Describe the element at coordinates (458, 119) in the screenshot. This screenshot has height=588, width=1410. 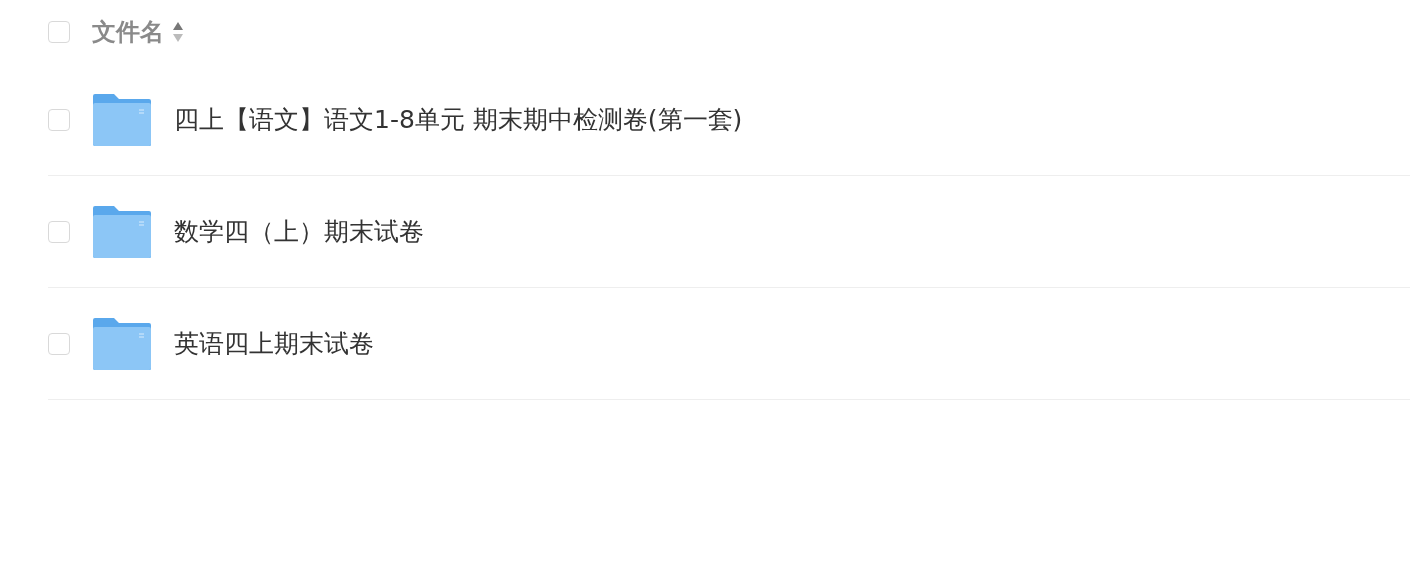
I see `file-name: 四上【语文】语文1-8单元 期末期中检测卷(第一套)` at that location.